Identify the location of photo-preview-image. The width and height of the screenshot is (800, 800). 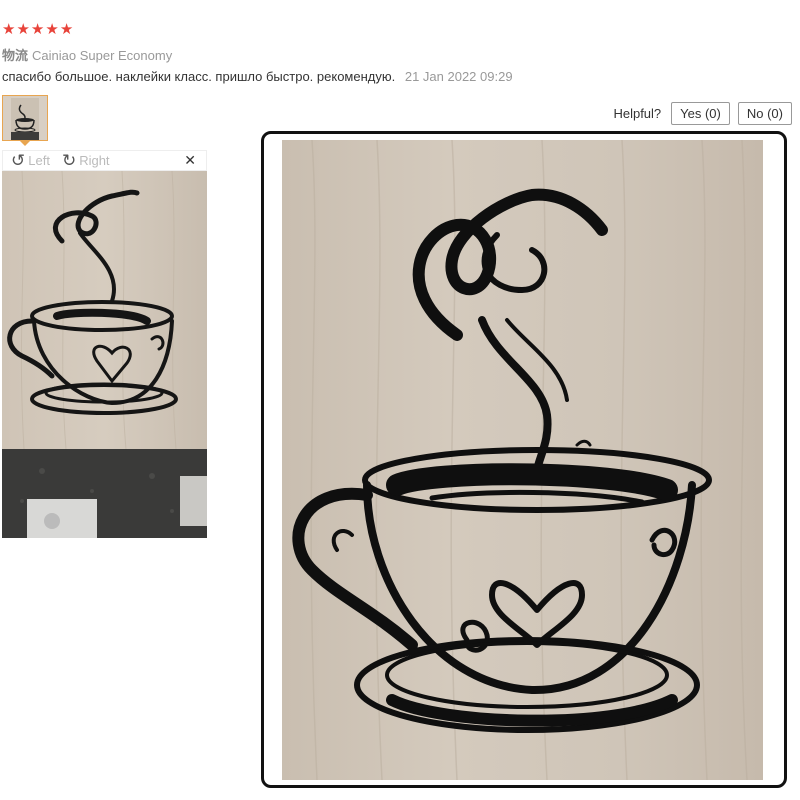
(104, 354).